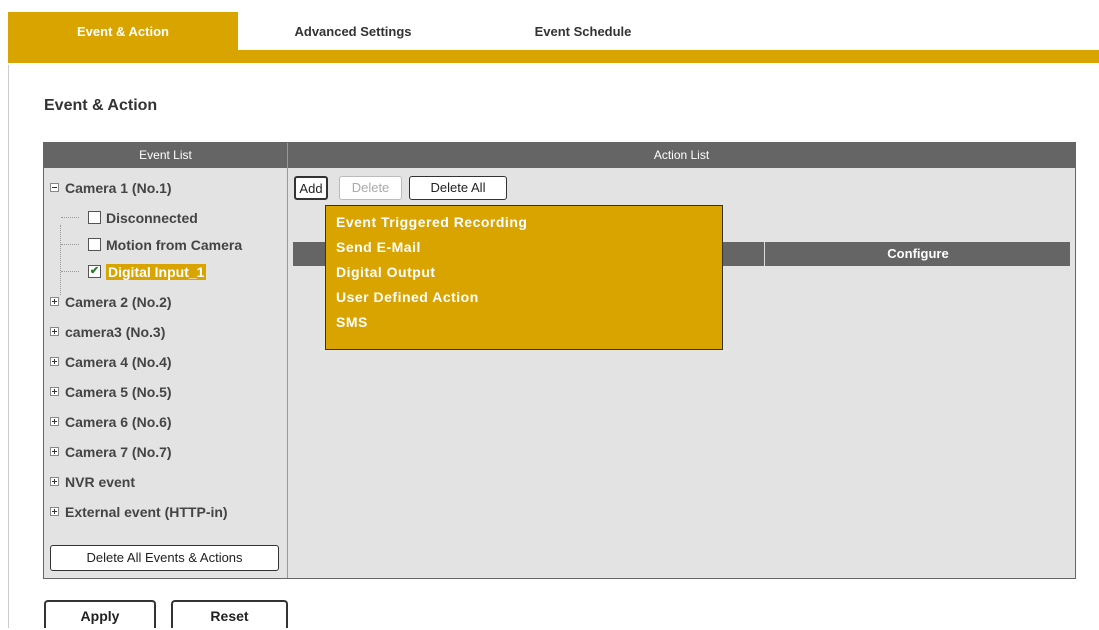 This screenshot has height=630, width=1099. I want to click on tree-item-disconnected: Disconnected, so click(143, 218).